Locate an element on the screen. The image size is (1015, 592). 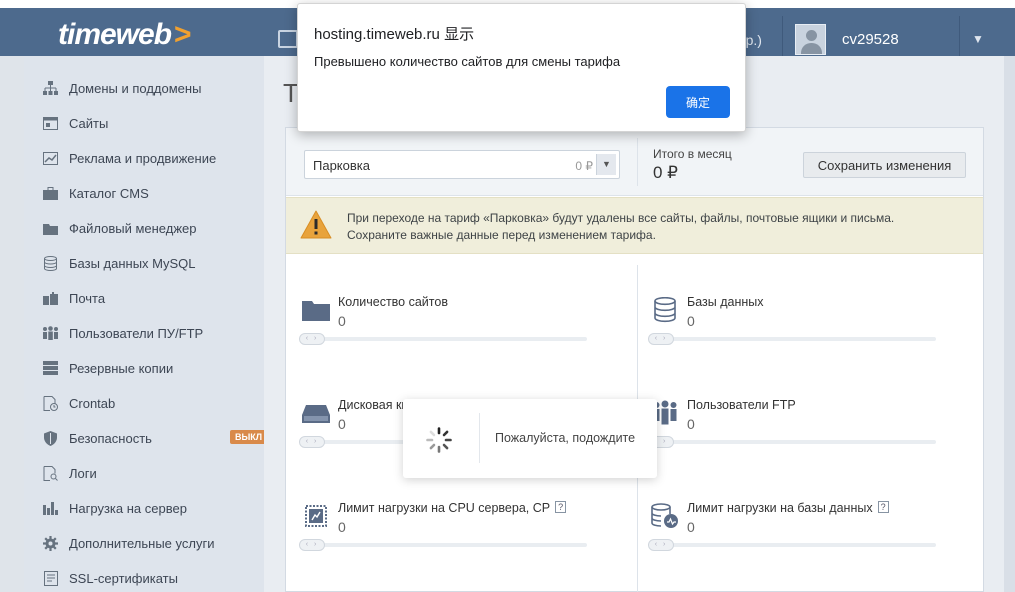
sidebar-item-label: Реклама и продвижение is located at coordinates (143, 158).